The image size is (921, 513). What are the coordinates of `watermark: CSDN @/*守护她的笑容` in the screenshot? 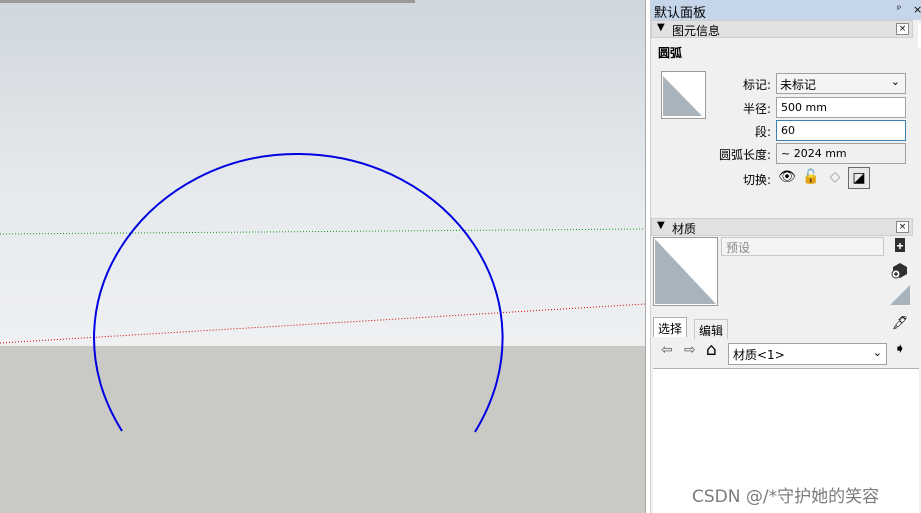 It's located at (786, 497).